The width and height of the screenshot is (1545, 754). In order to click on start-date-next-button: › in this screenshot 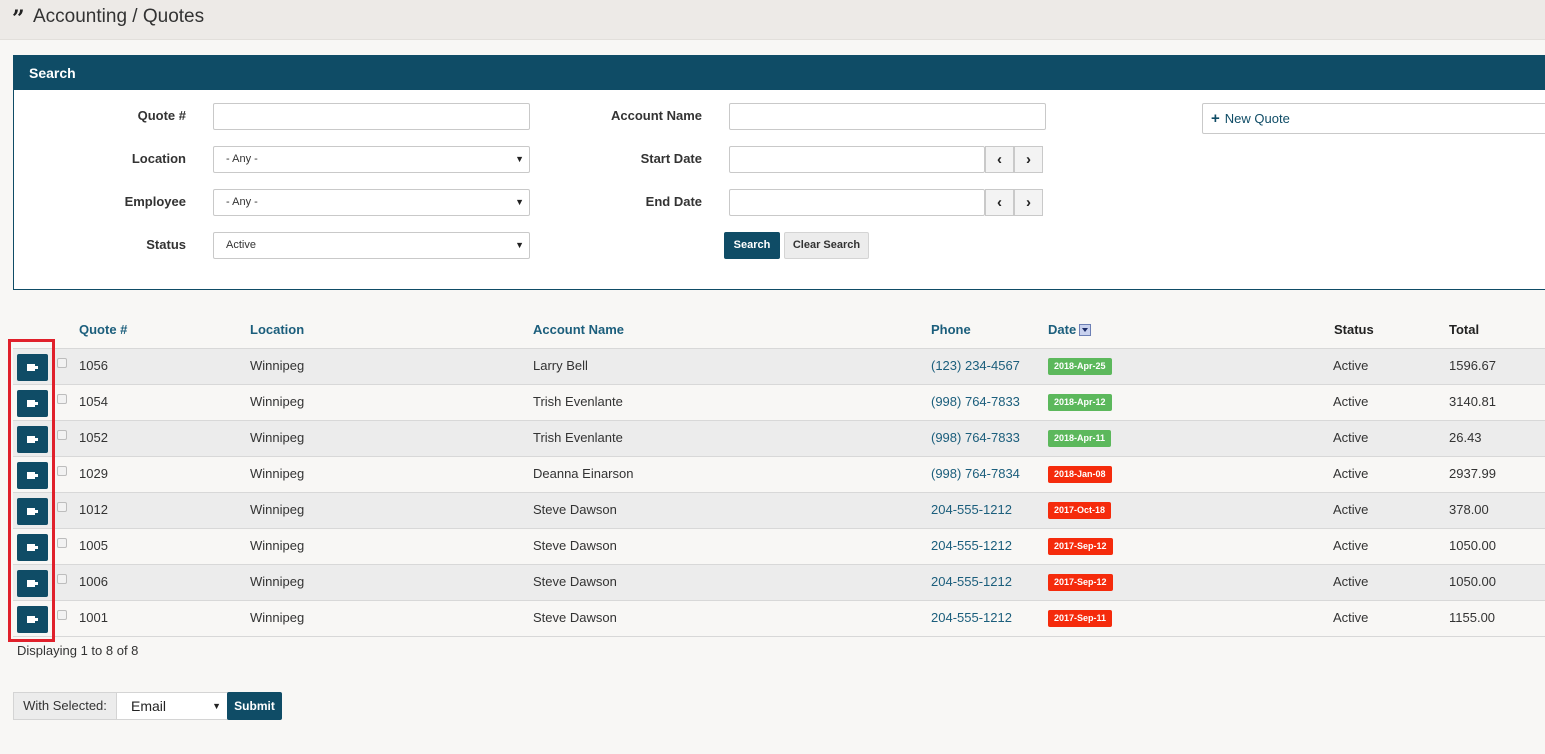, I will do `click(1028, 159)`.